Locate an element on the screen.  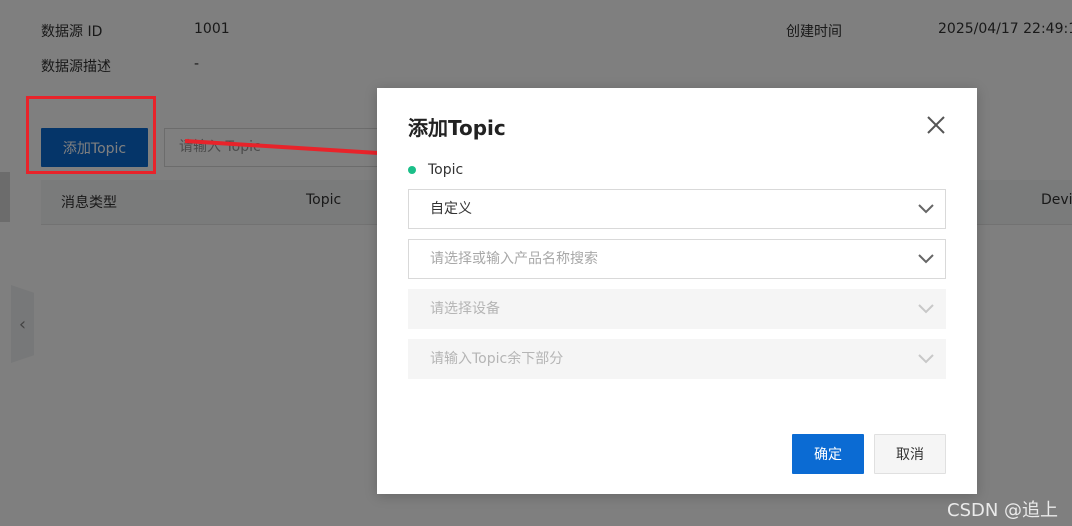
topic-type-select: 自定义 is located at coordinates (677, 209).